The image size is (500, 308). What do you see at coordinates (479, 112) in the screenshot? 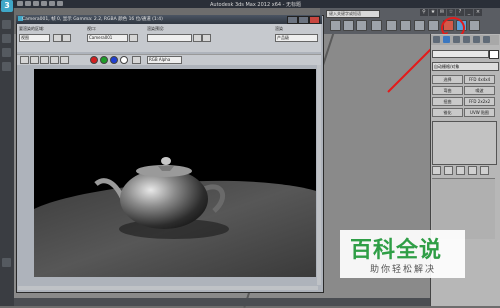
I see `modifier-button: UVW 贴图` at bounding box center [479, 112].